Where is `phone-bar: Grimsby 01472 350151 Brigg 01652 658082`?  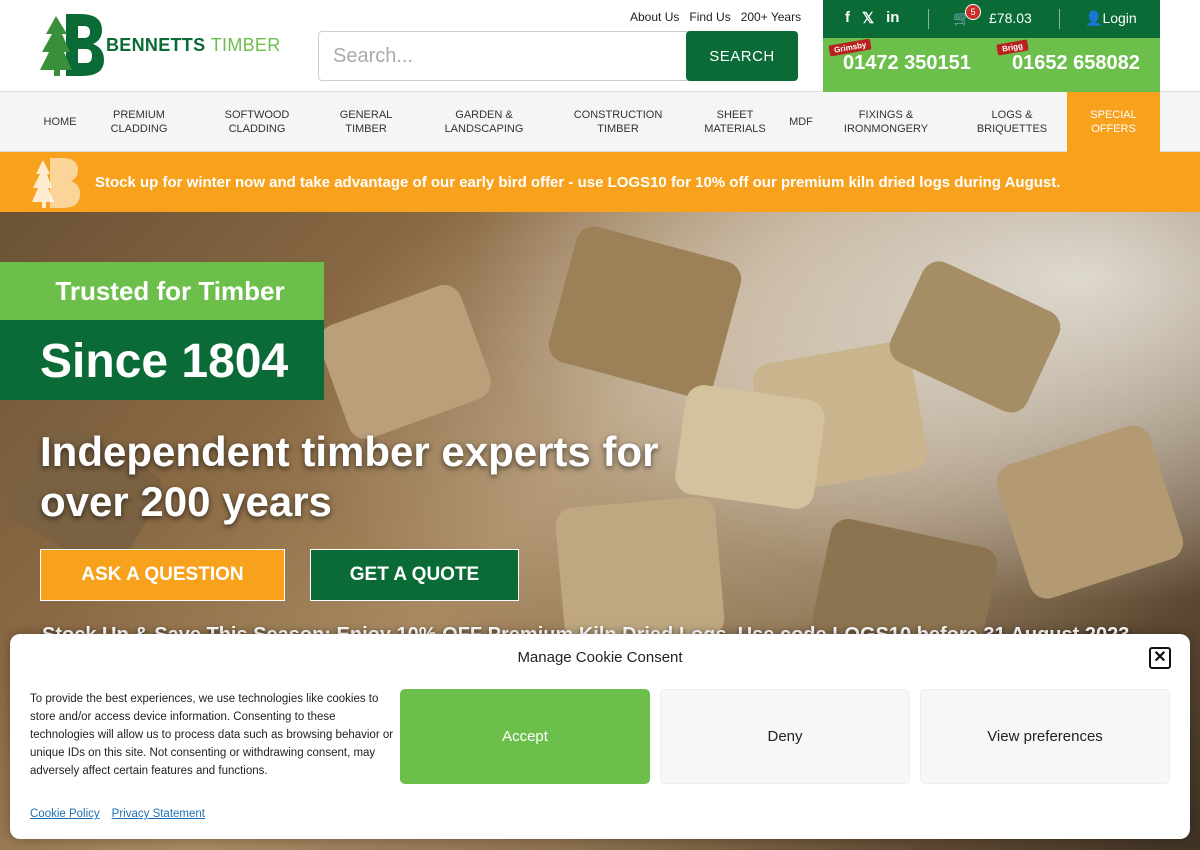
phone-bar: Grimsby 01472 350151 Brigg 01652 658082 is located at coordinates (991, 65).